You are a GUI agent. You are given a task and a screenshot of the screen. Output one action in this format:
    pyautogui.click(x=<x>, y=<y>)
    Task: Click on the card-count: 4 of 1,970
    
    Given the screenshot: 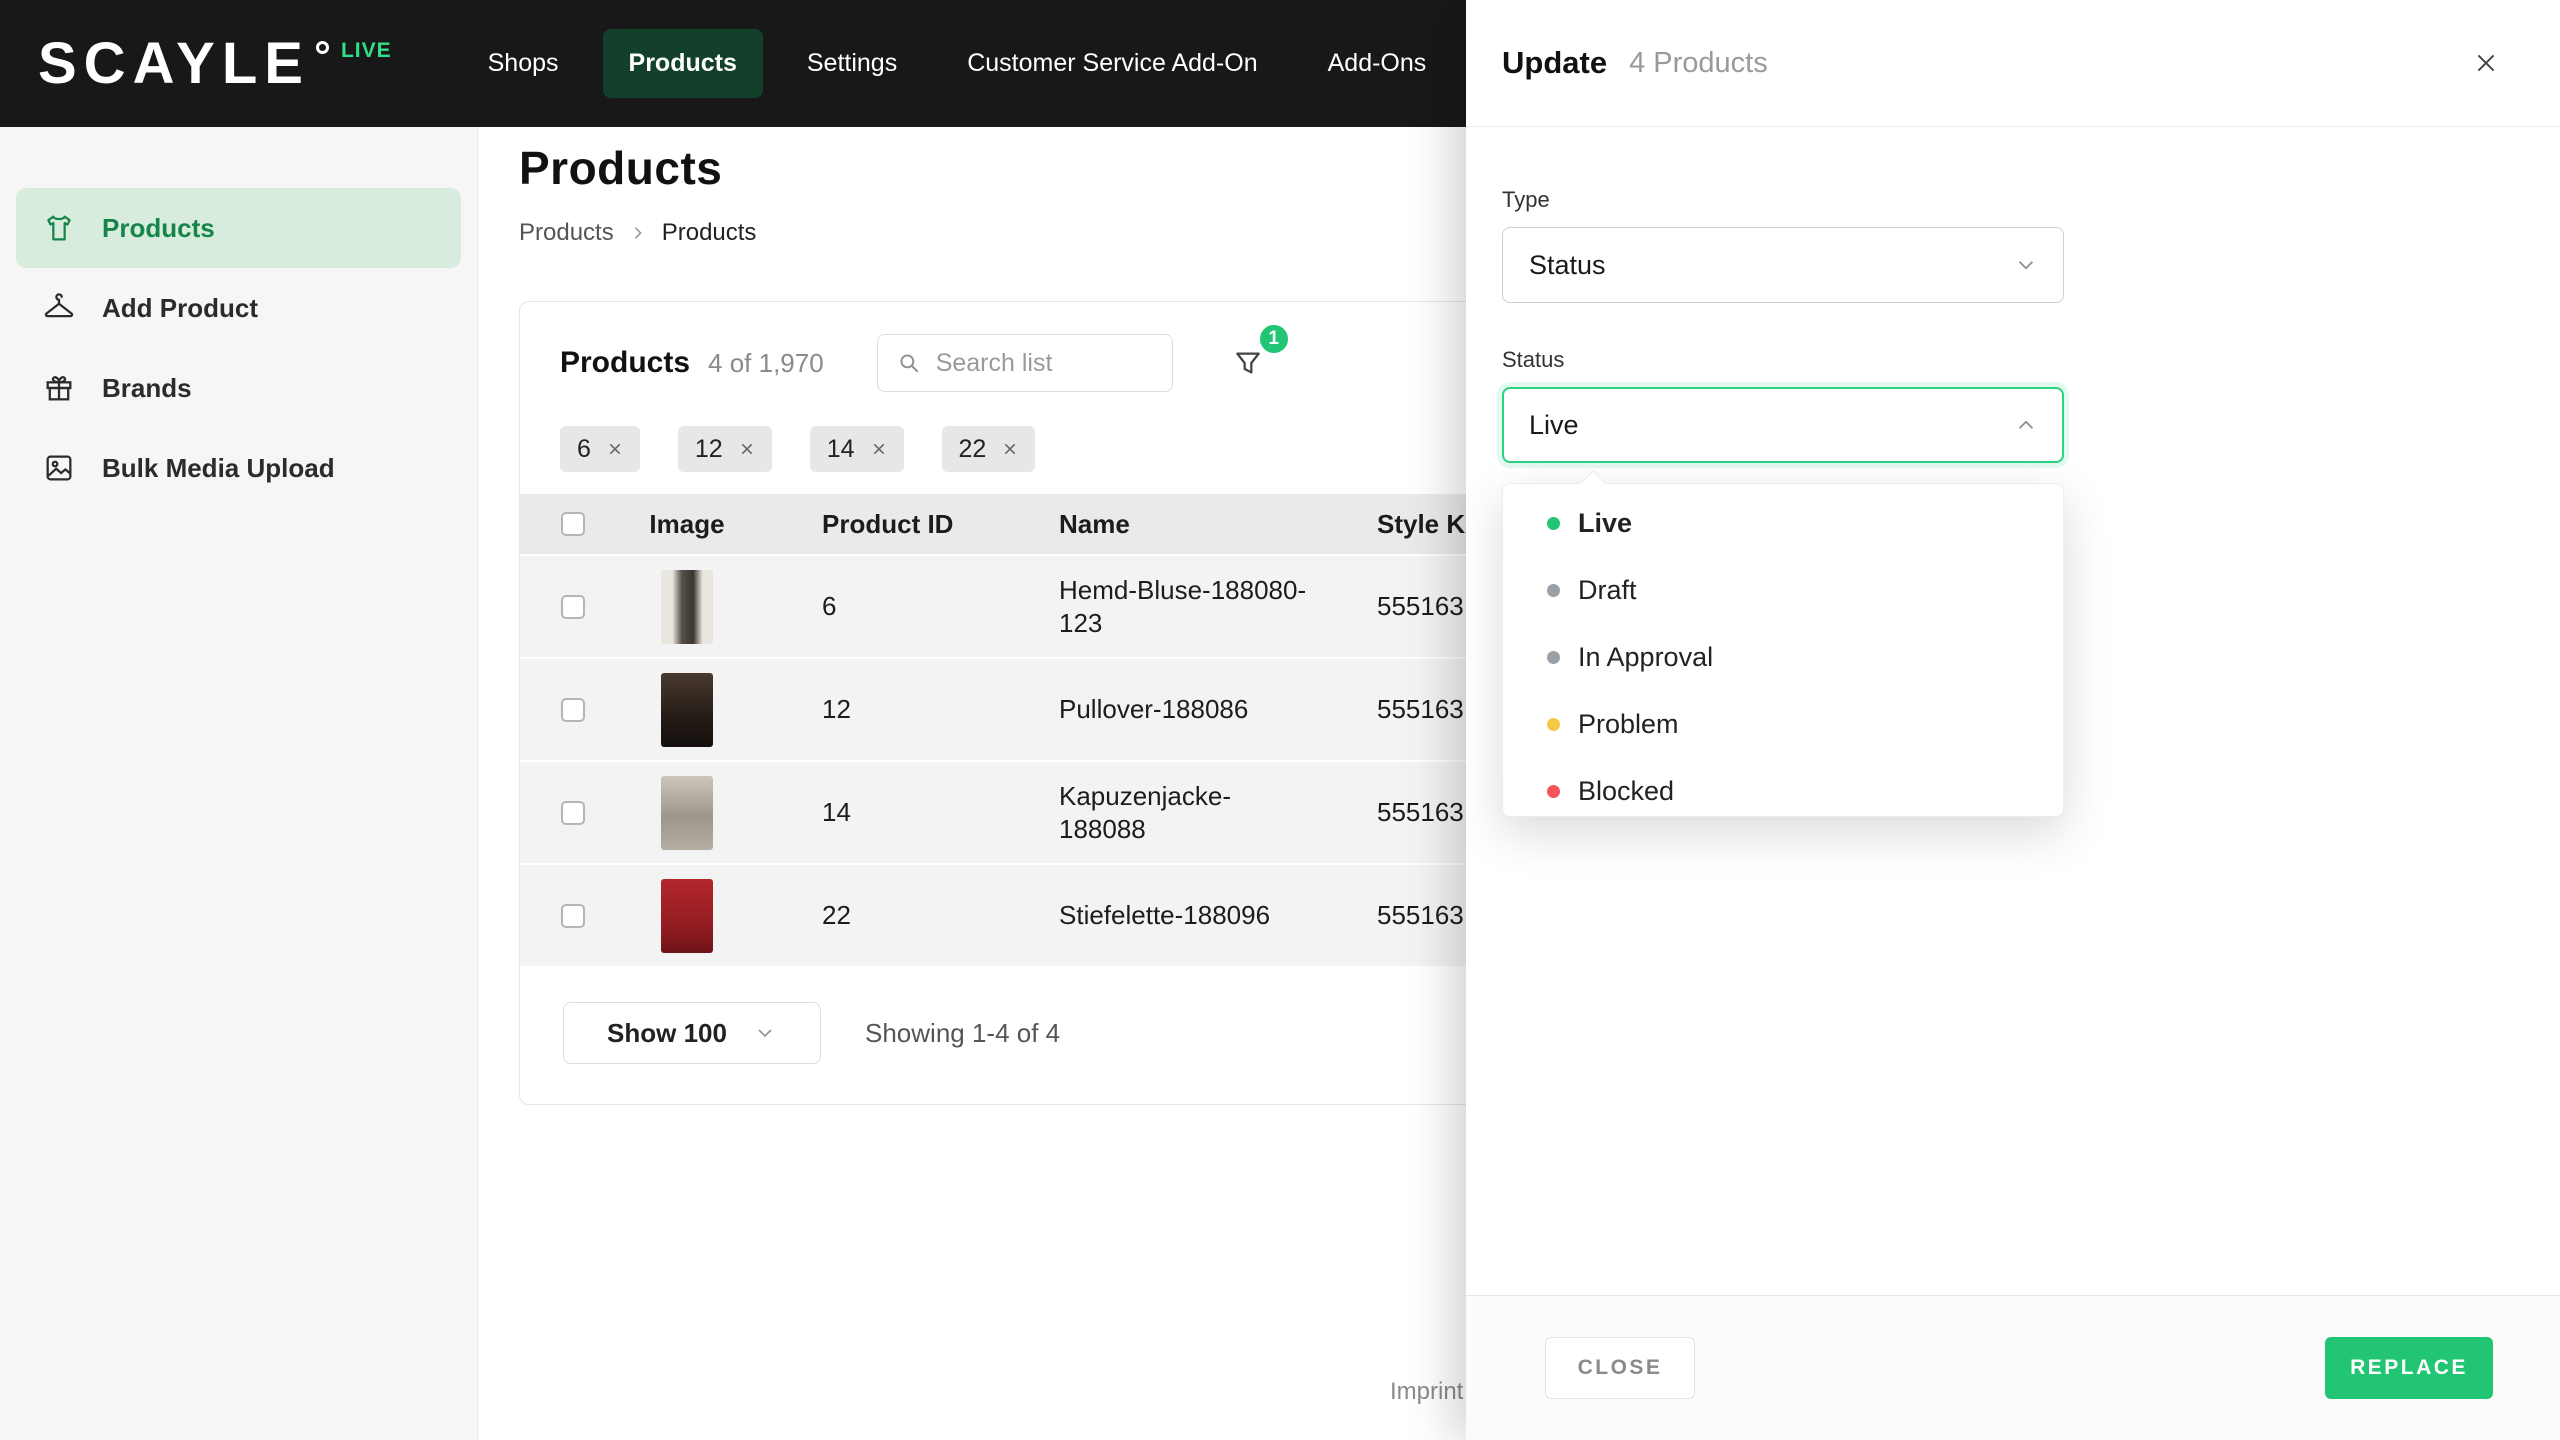 What is the action you would take?
    pyautogui.click(x=766, y=362)
    